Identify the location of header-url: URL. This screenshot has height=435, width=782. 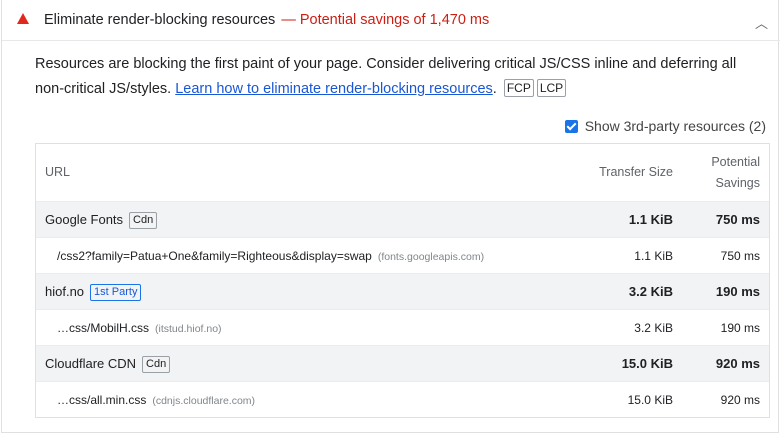
(58, 172).